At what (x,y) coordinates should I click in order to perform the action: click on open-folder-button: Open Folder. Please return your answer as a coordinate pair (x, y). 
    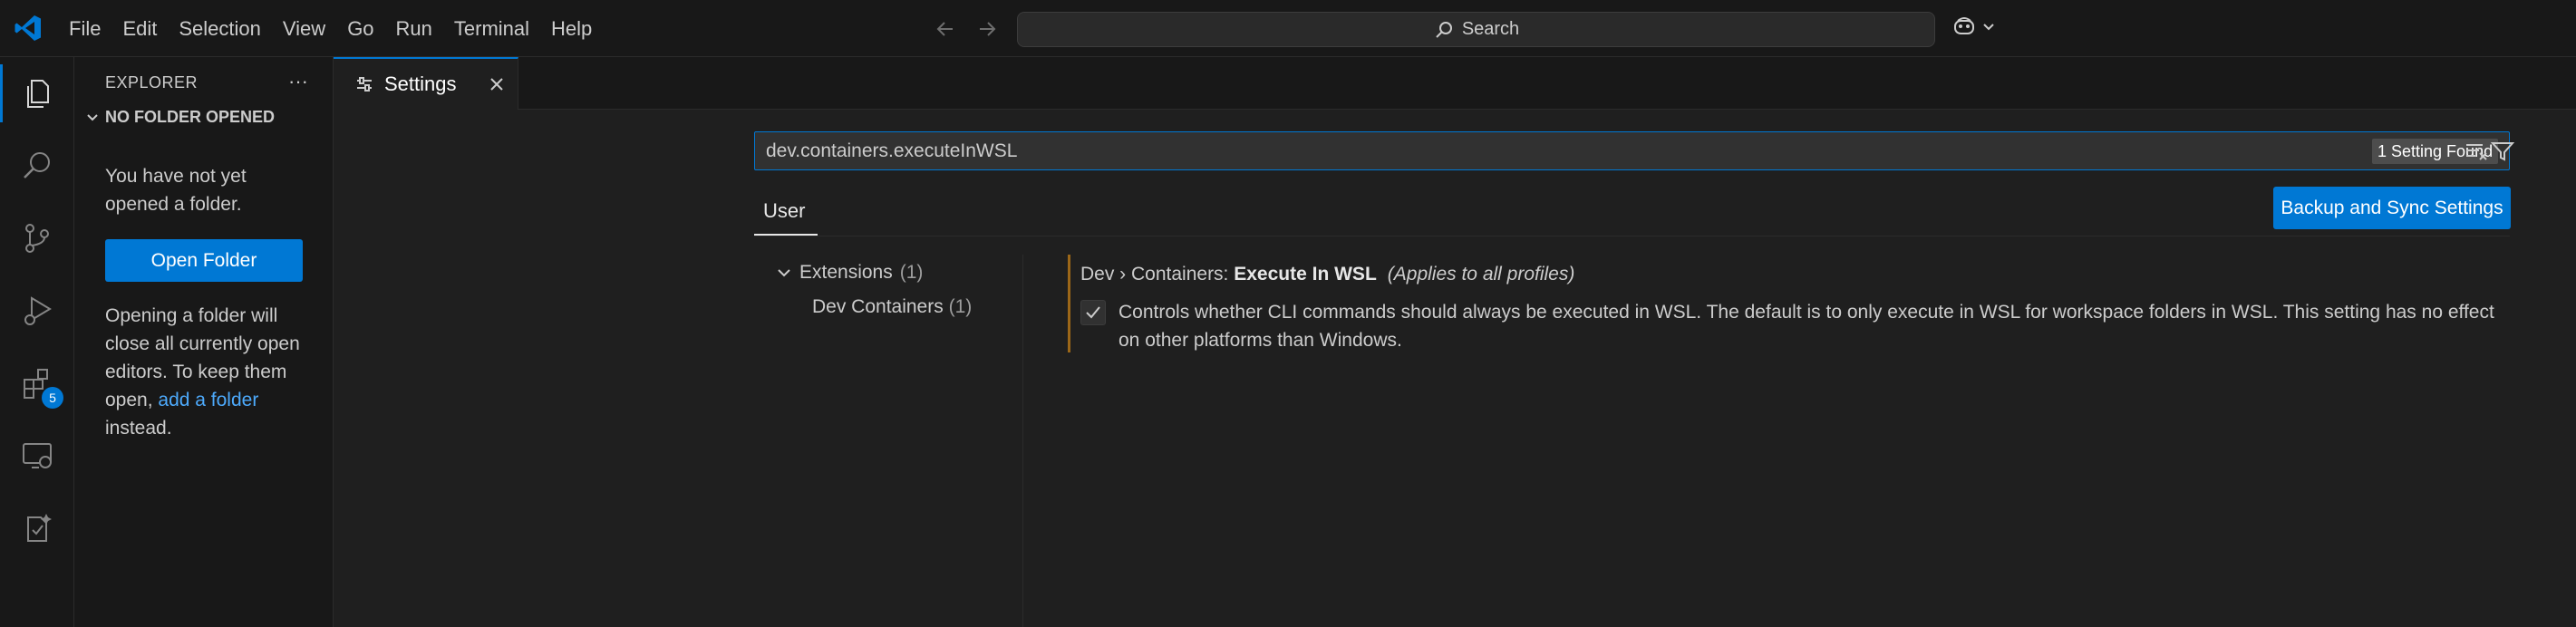
    Looking at the image, I should click on (204, 261).